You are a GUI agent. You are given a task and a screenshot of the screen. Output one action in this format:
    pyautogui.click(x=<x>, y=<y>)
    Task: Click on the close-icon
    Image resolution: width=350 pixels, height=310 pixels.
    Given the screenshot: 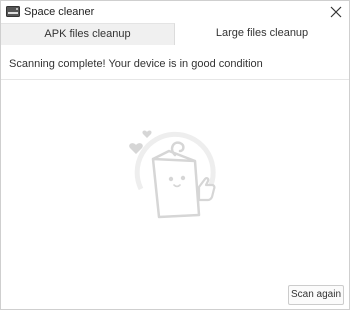 What is the action you would take?
    pyautogui.click(x=336, y=12)
    